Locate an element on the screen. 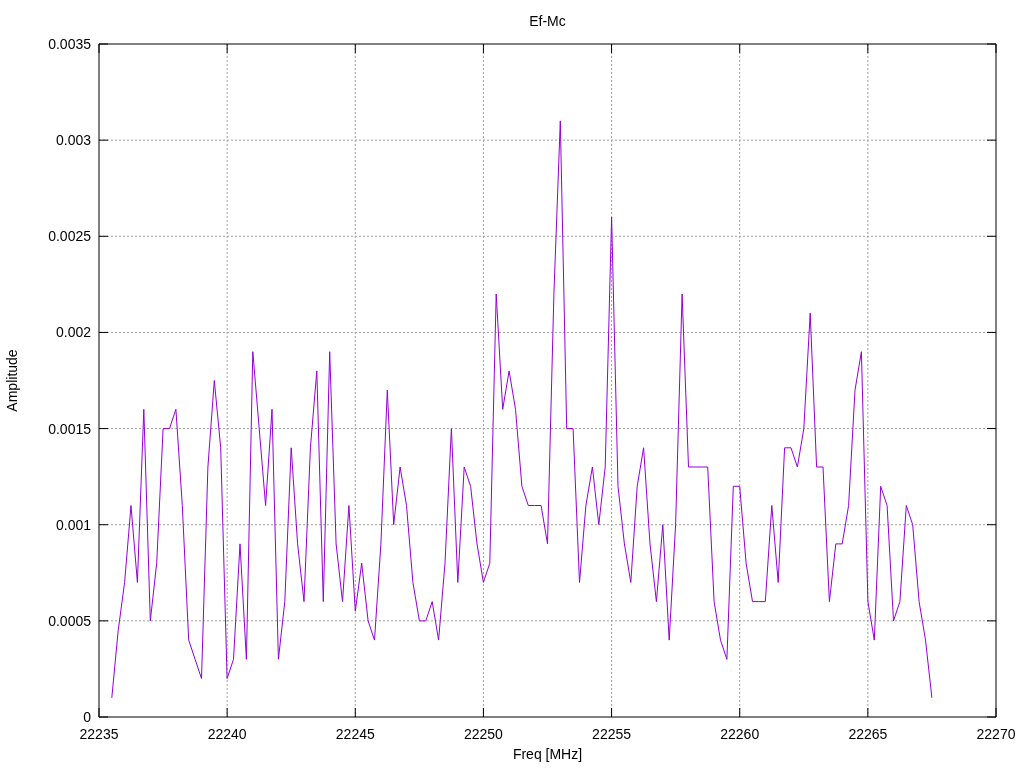  x-tick-label: 22260 is located at coordinates (740, 734).